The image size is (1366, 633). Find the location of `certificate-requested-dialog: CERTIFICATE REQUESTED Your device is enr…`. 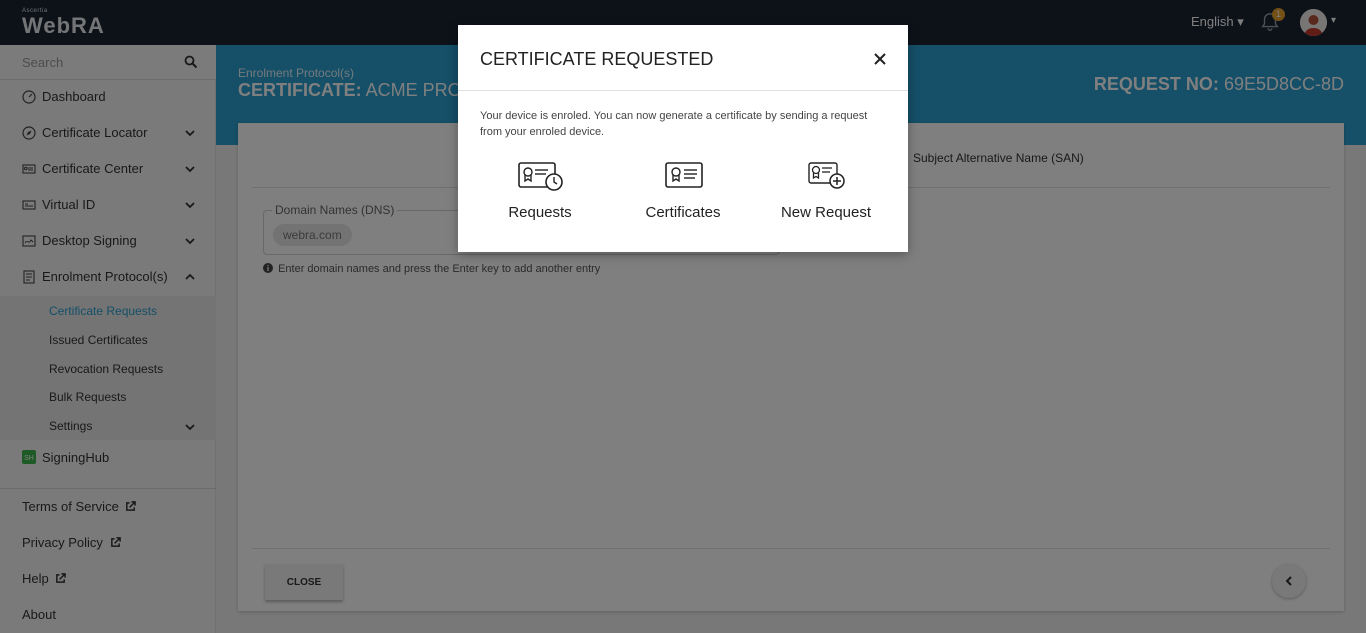

certificate-requested-dialog: CERTIFICATE REQUESTED Your device is enr… is located at coordinates (683, 138).